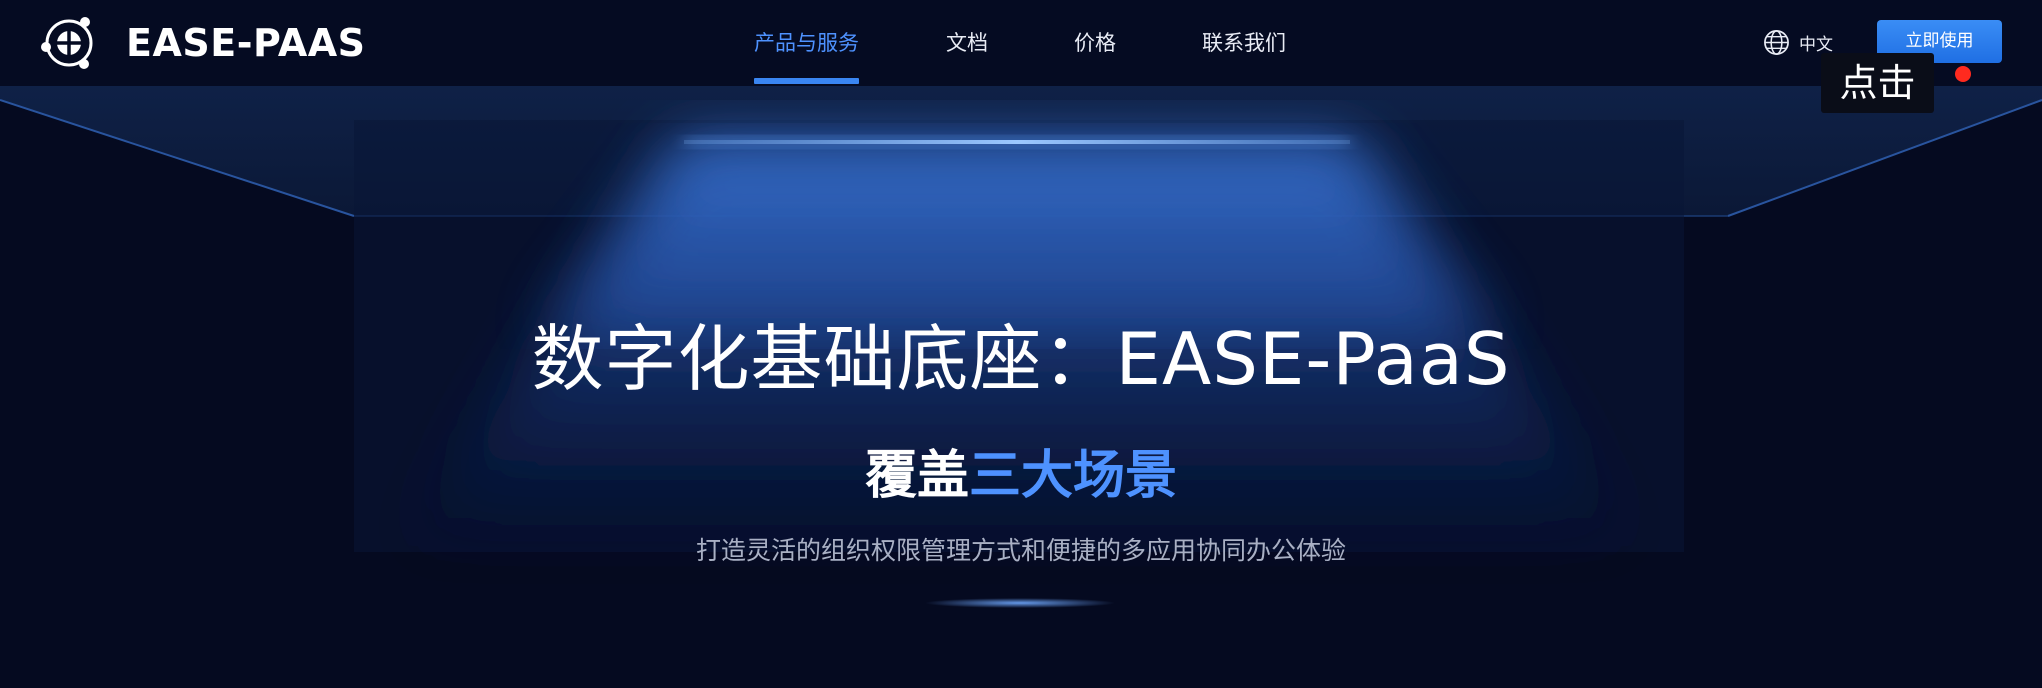  What do you see at coordinates (1021, 359) in the screenshot?
I see `hero-title: 数字化基础底座：EASE-PaaS` at bounding box center [1021, 359].